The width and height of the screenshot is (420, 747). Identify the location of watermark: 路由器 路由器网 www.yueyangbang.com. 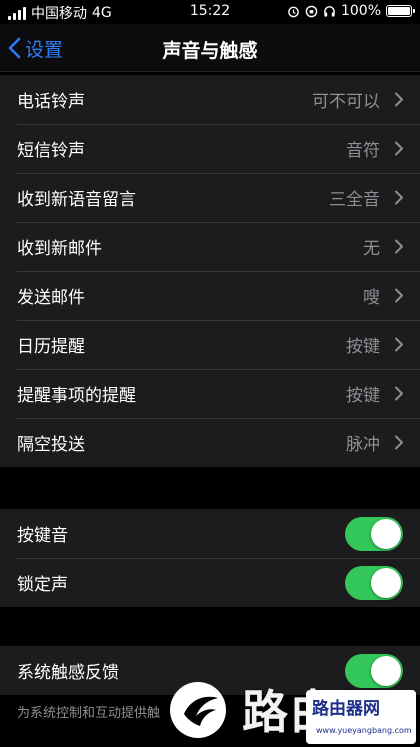
(290, 709).